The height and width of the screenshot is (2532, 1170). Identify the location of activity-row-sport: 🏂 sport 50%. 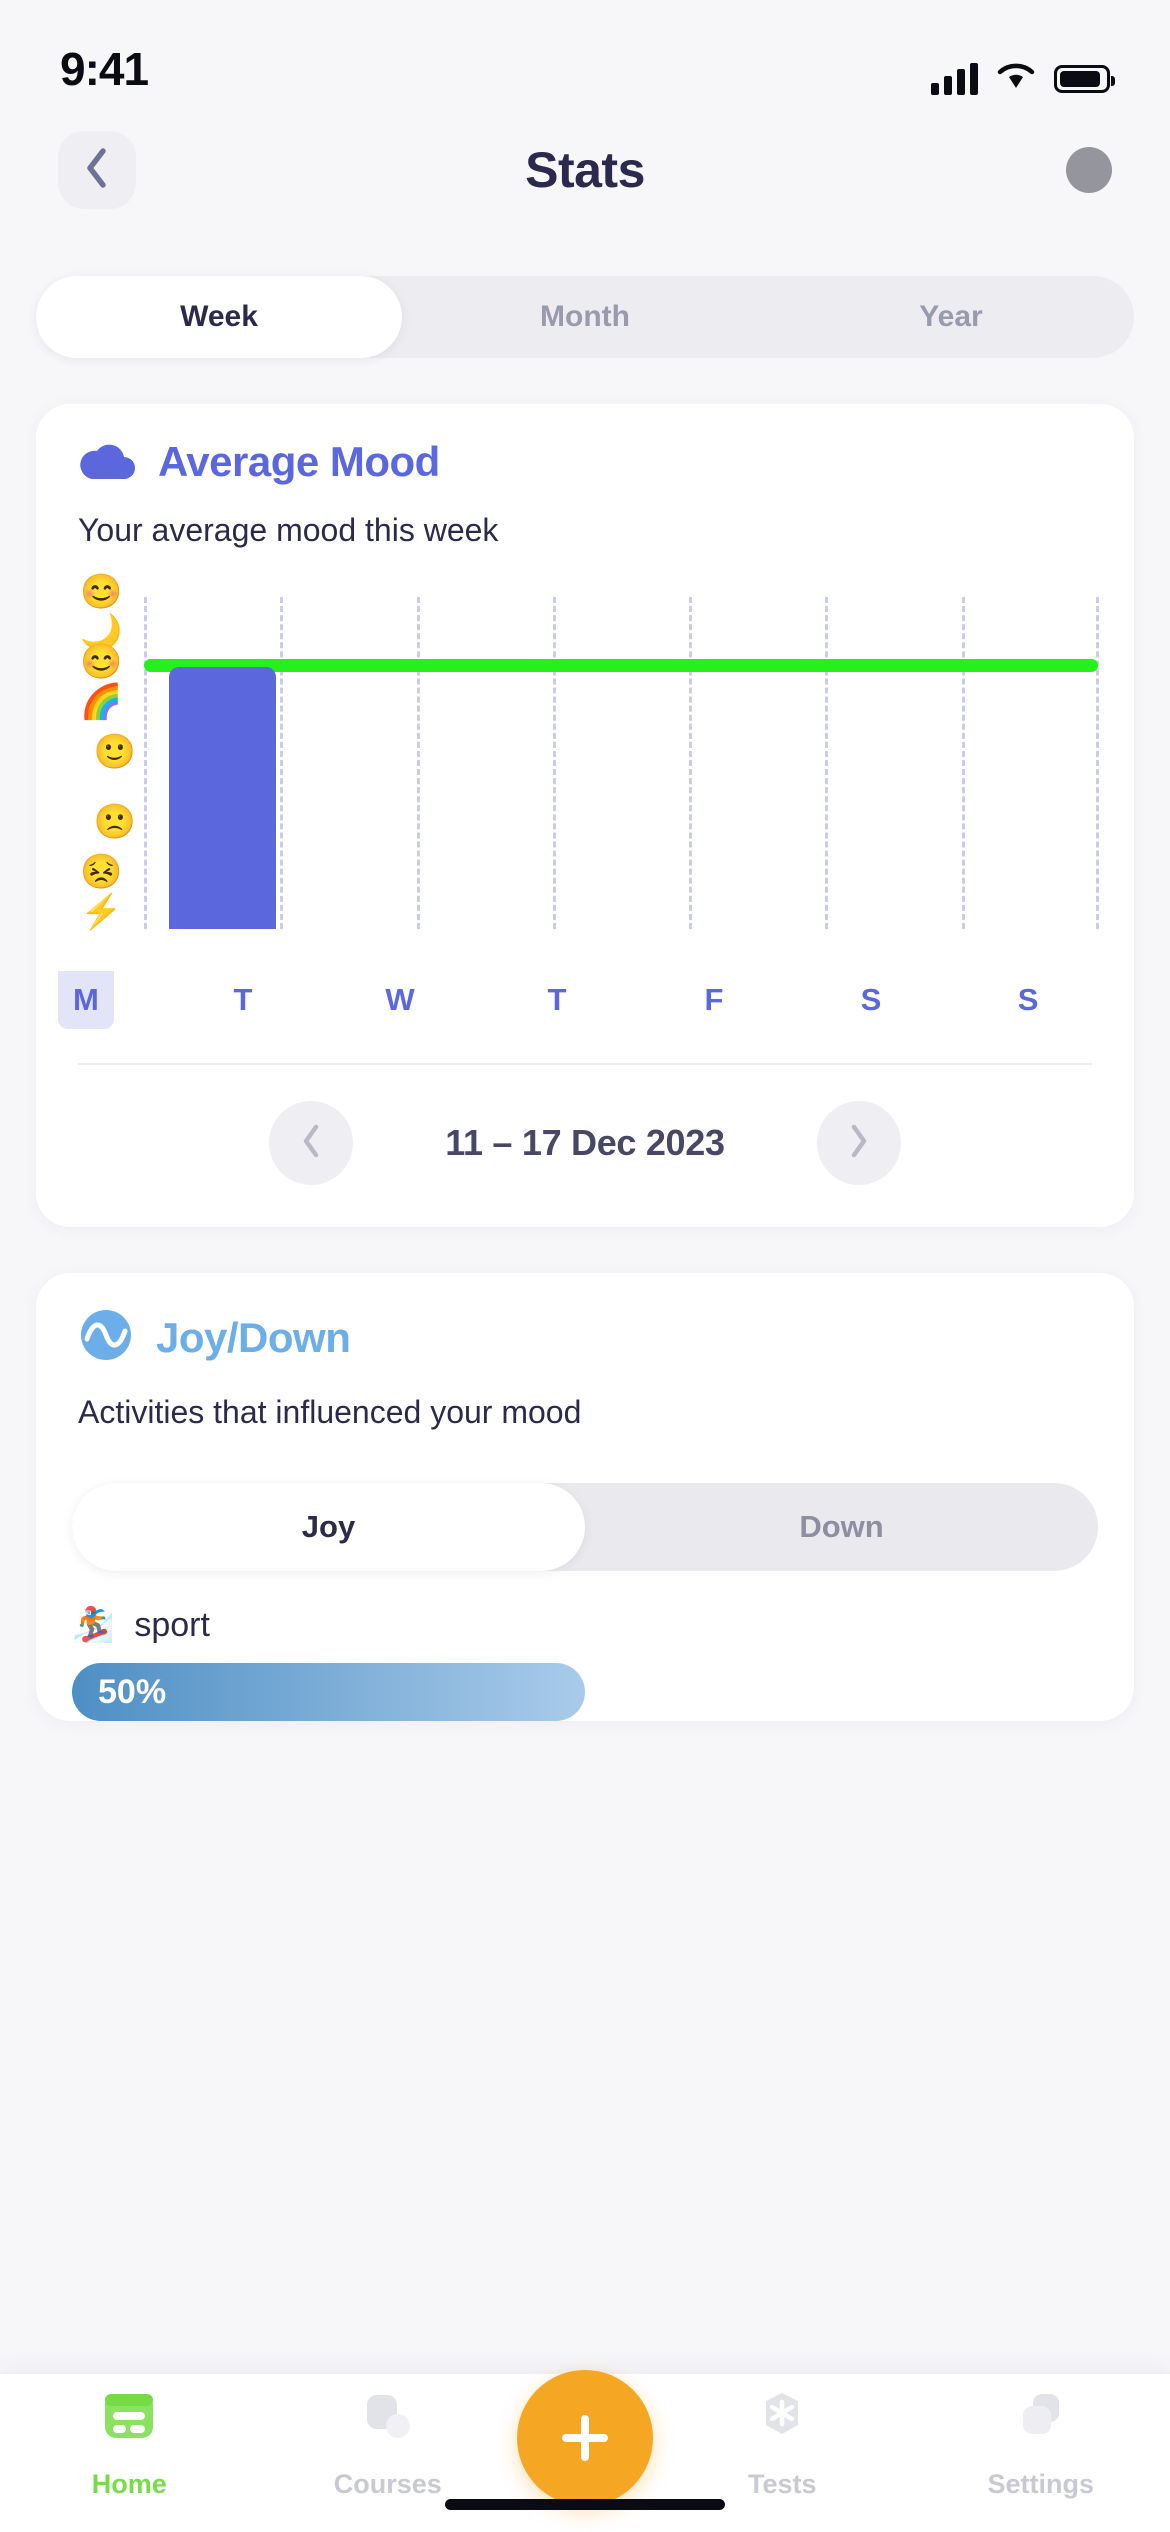
(585, 1646).